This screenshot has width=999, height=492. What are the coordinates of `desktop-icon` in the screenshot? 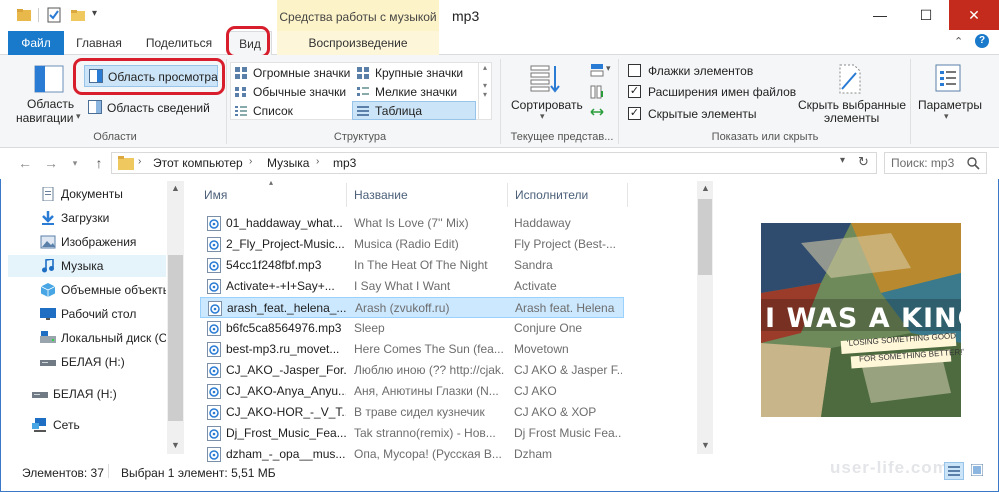 It's located at (48, 314).